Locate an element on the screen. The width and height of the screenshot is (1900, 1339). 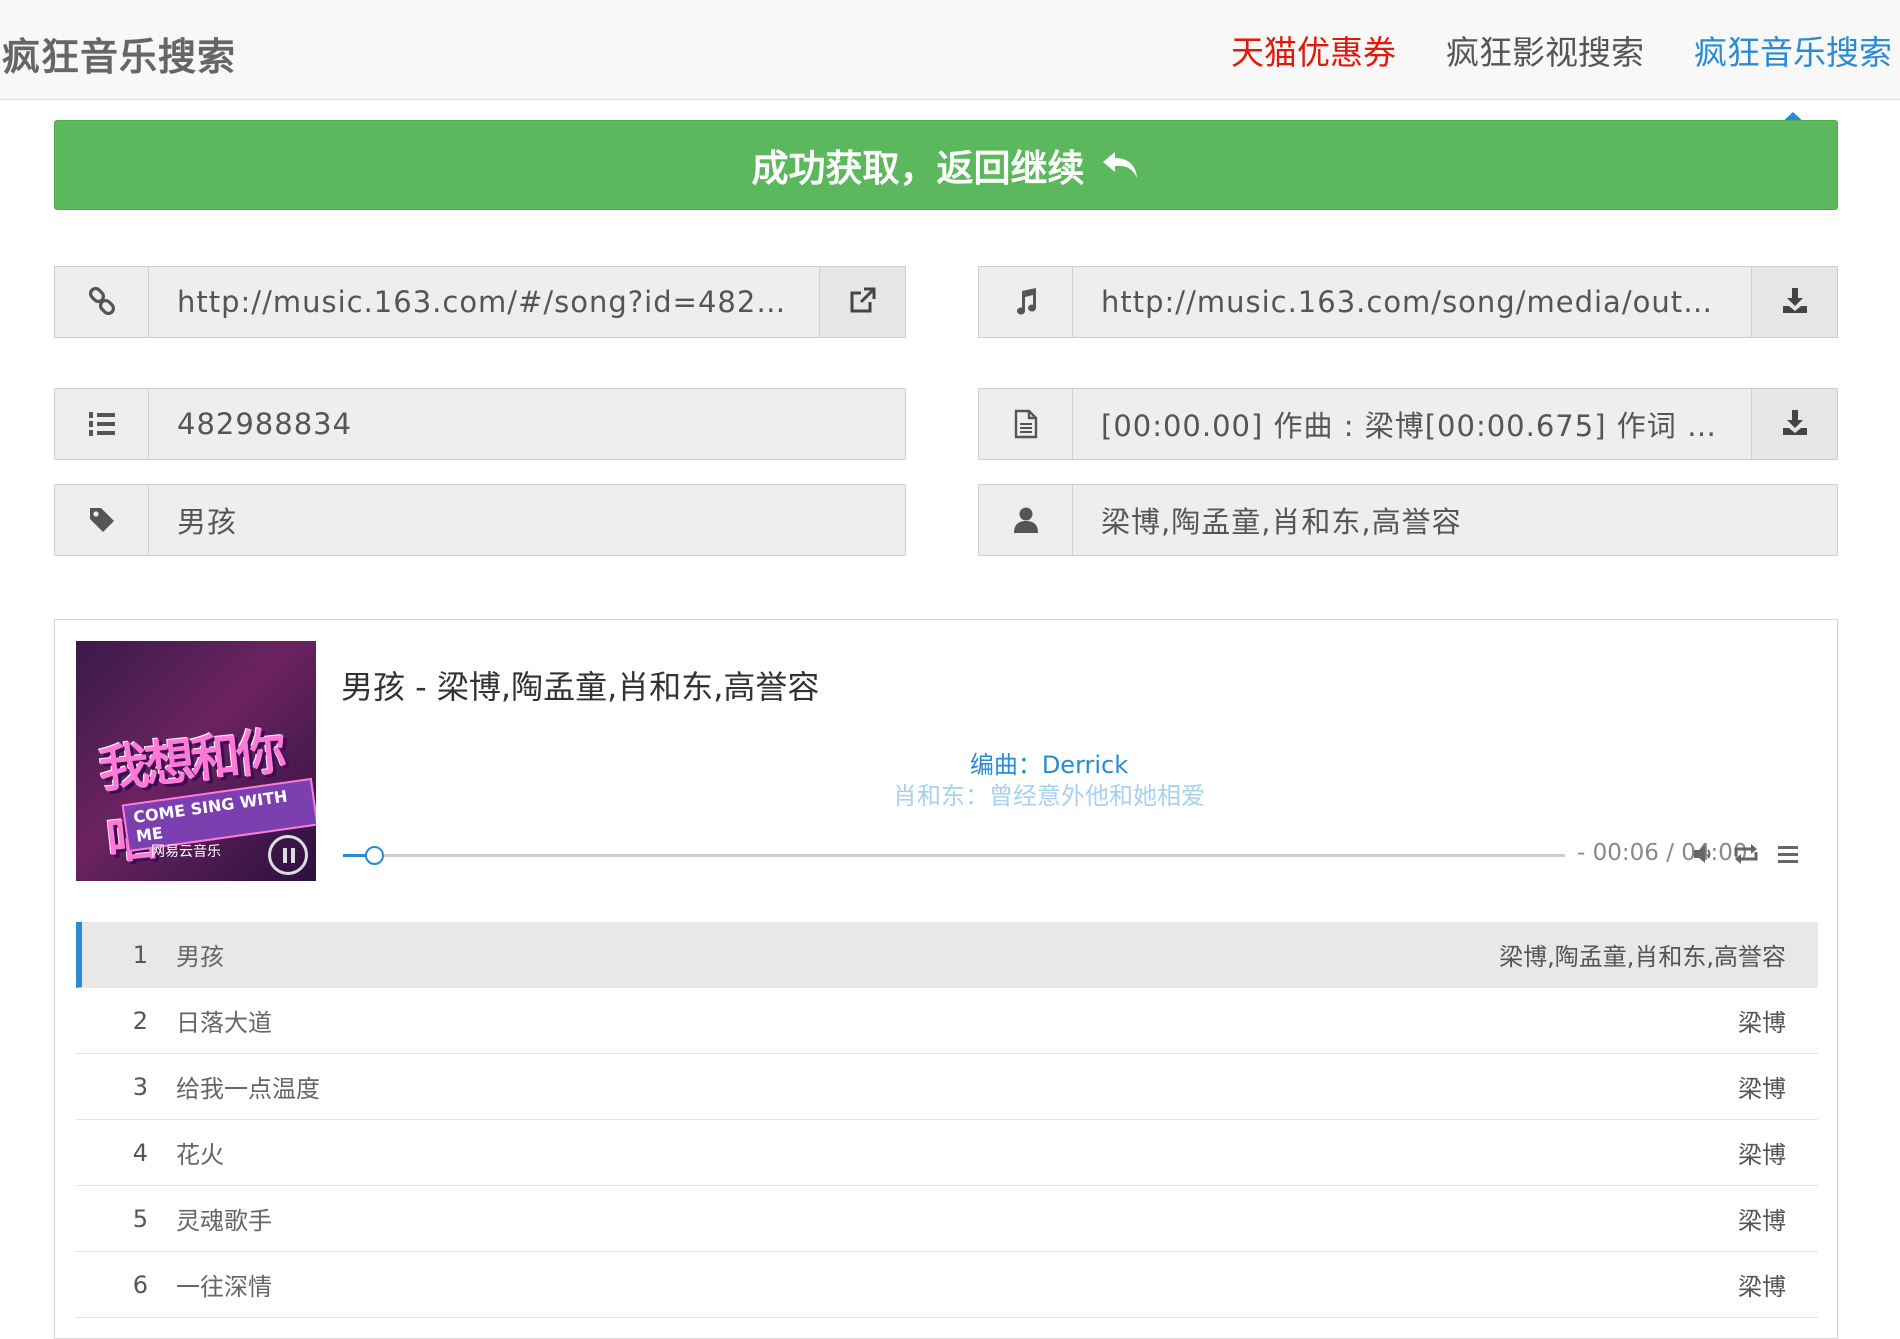
song-link-field: http://music.163.com/#/song?id=482988834 is located at coordinates (480, 302).